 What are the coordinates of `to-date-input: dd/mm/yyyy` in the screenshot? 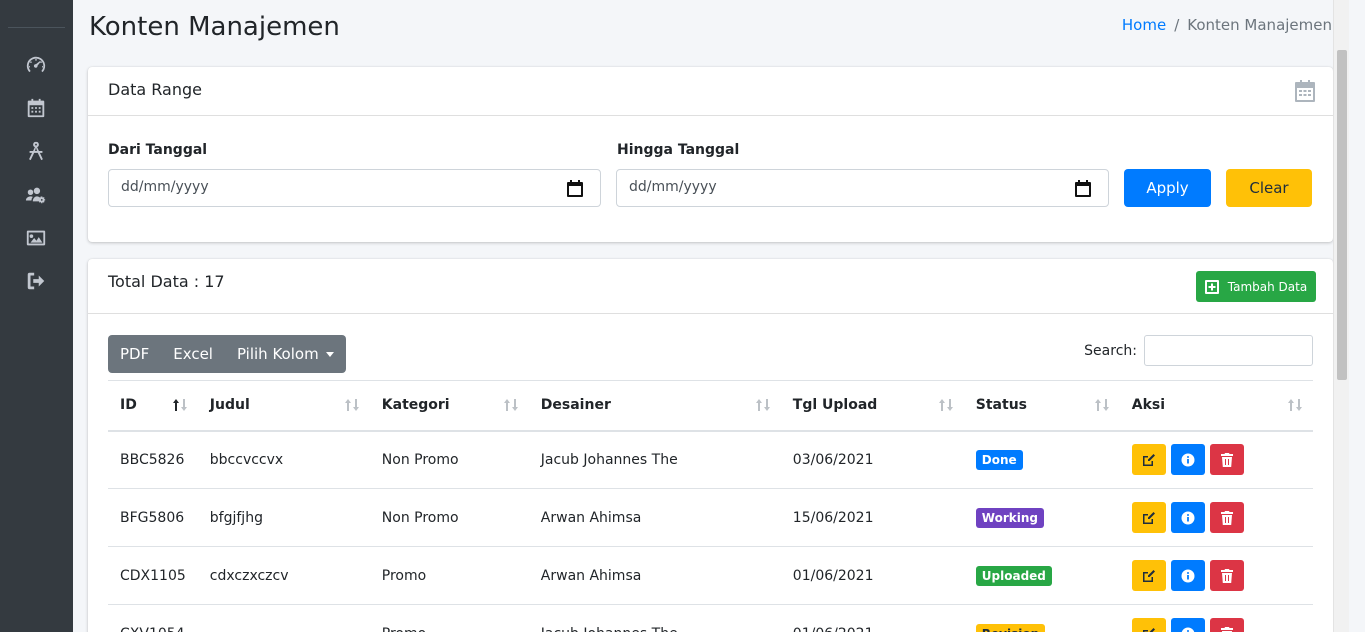 It's located at (862, 188).